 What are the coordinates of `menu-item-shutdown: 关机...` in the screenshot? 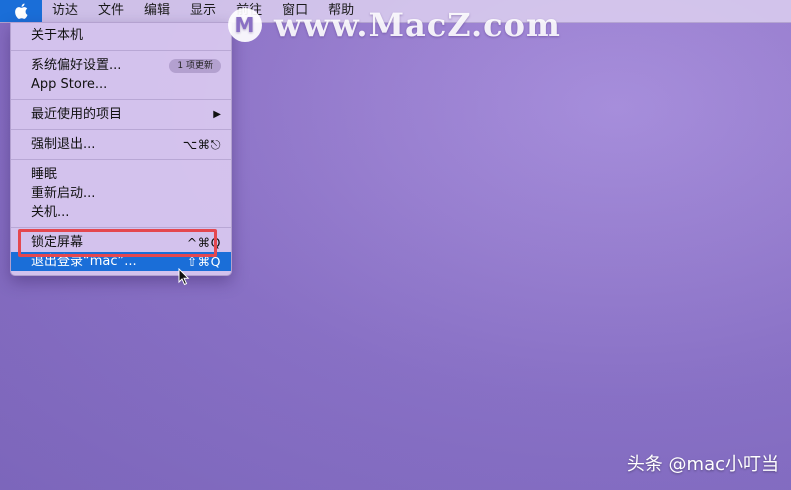 It's located at (121, 212).